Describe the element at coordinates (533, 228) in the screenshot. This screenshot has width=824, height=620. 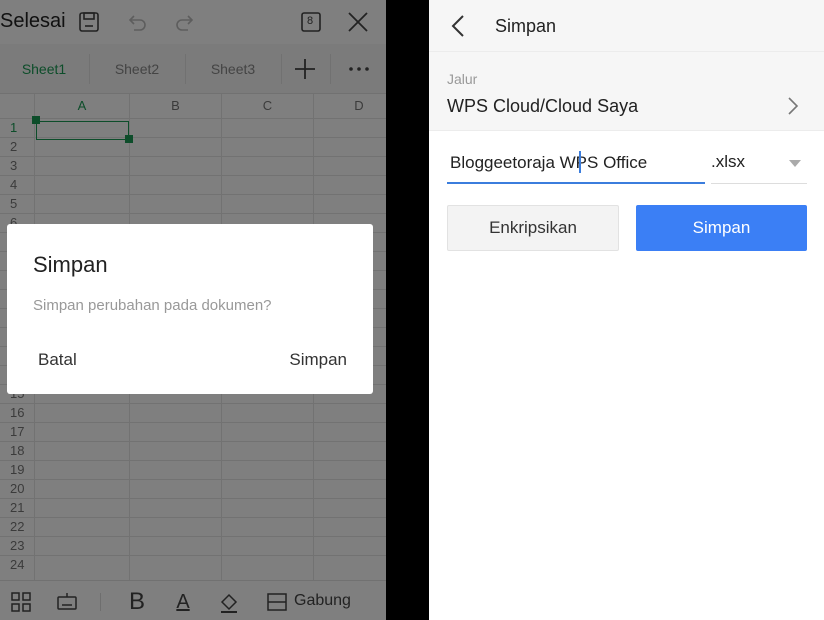
I see `encrypt-button: Enkripsikan` at that location.